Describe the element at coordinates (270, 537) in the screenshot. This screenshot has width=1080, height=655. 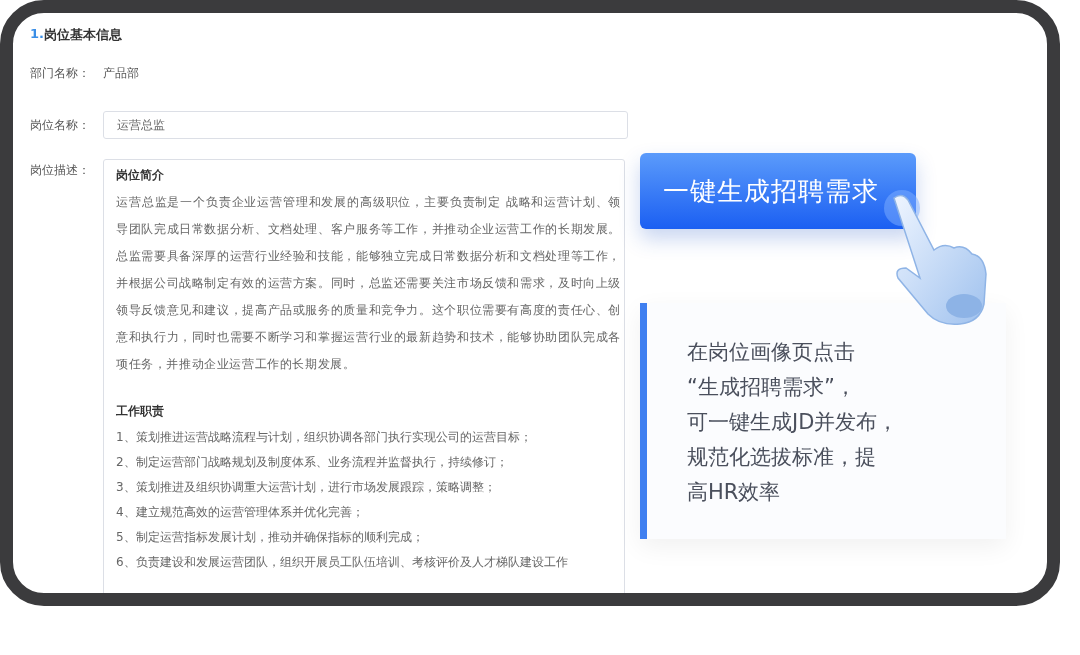
I see `list-item: 5、制定运营指标发展计划，推动并确保指标的顺利完成；` at that location.